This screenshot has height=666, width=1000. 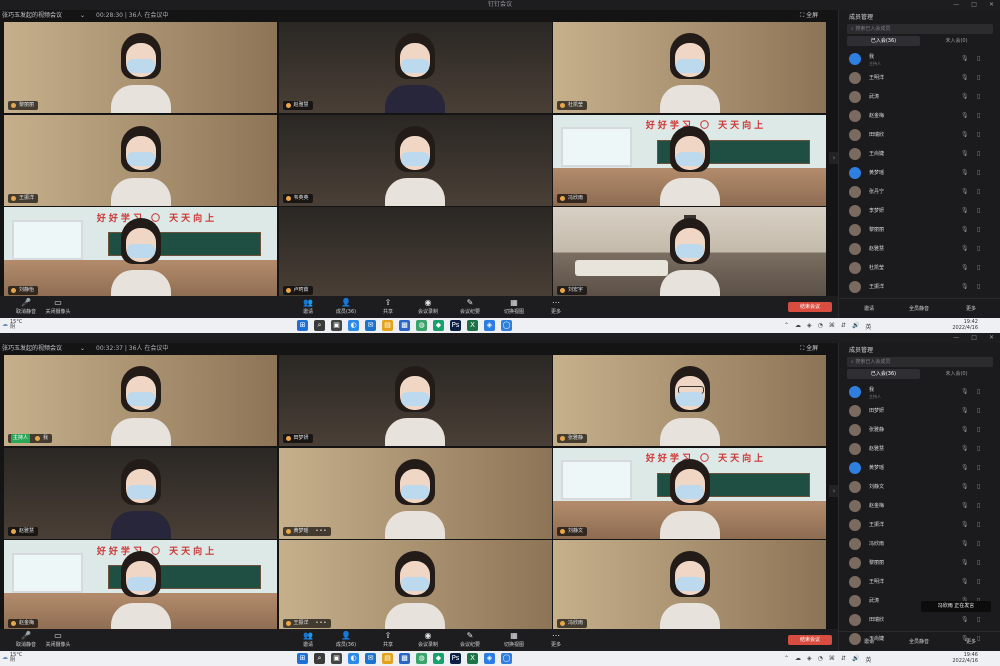 I want to click on member-row: 赵金梅 🎙 ▯, so click(x=920, y=506).